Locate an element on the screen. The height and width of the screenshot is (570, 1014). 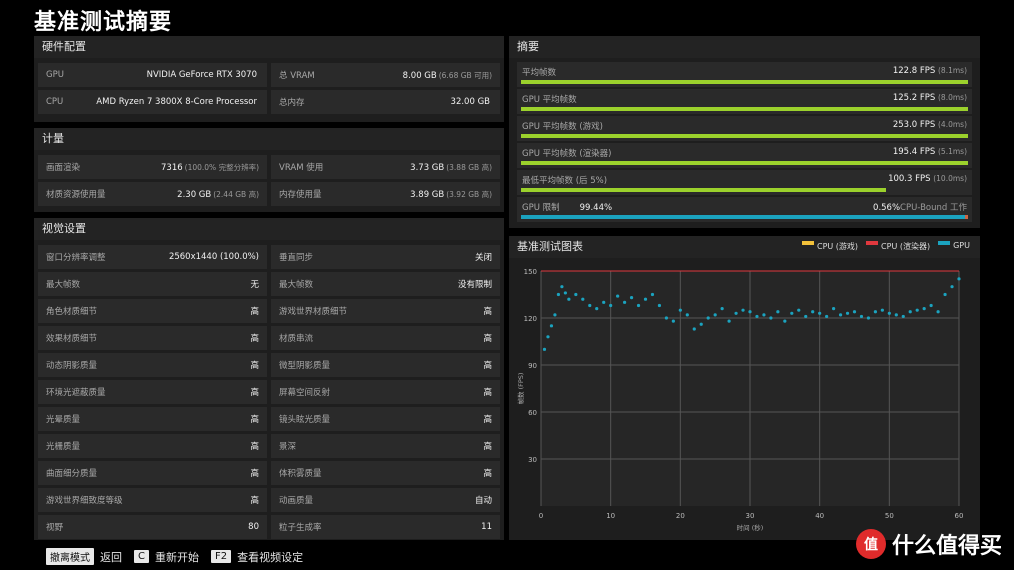
visual-row-8-col2: 体积雾质量 高 is located at coordinates (385, 473).